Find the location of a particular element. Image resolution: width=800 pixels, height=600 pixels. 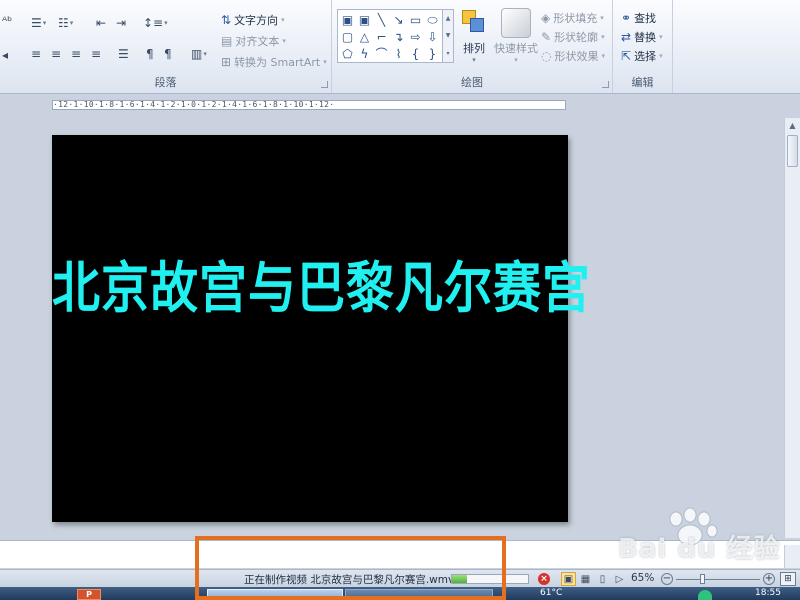

numbering-button: ☷ ▾ is located at coordinates (65, 23).